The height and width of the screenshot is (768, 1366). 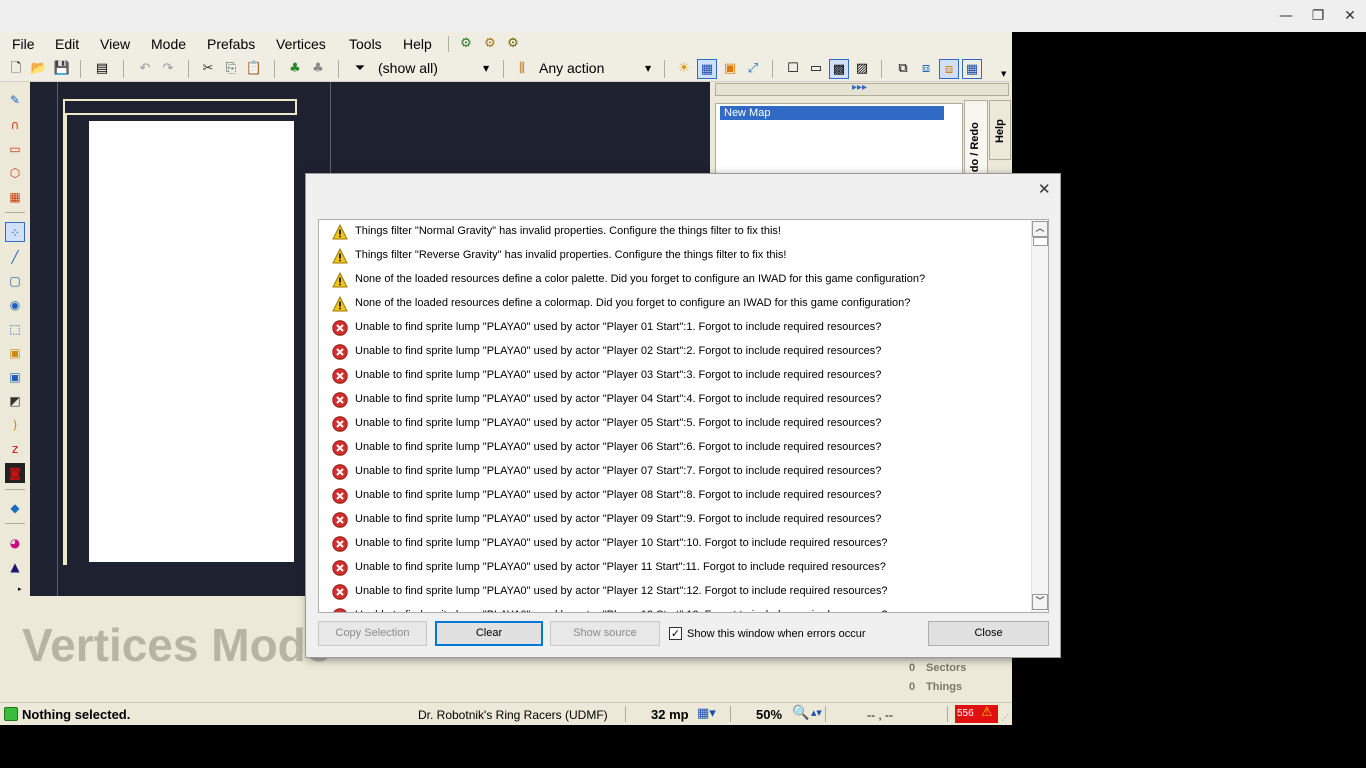 I want to click on zoom-dropdown-icon: ▲▼, so click(x=816, y=713).